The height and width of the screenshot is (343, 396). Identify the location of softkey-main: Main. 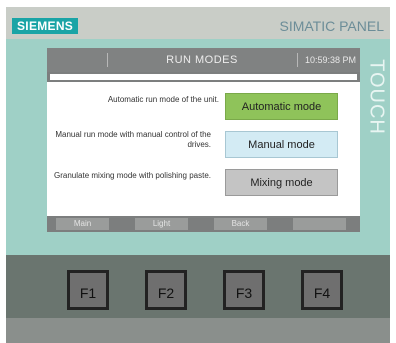
(82, 224).